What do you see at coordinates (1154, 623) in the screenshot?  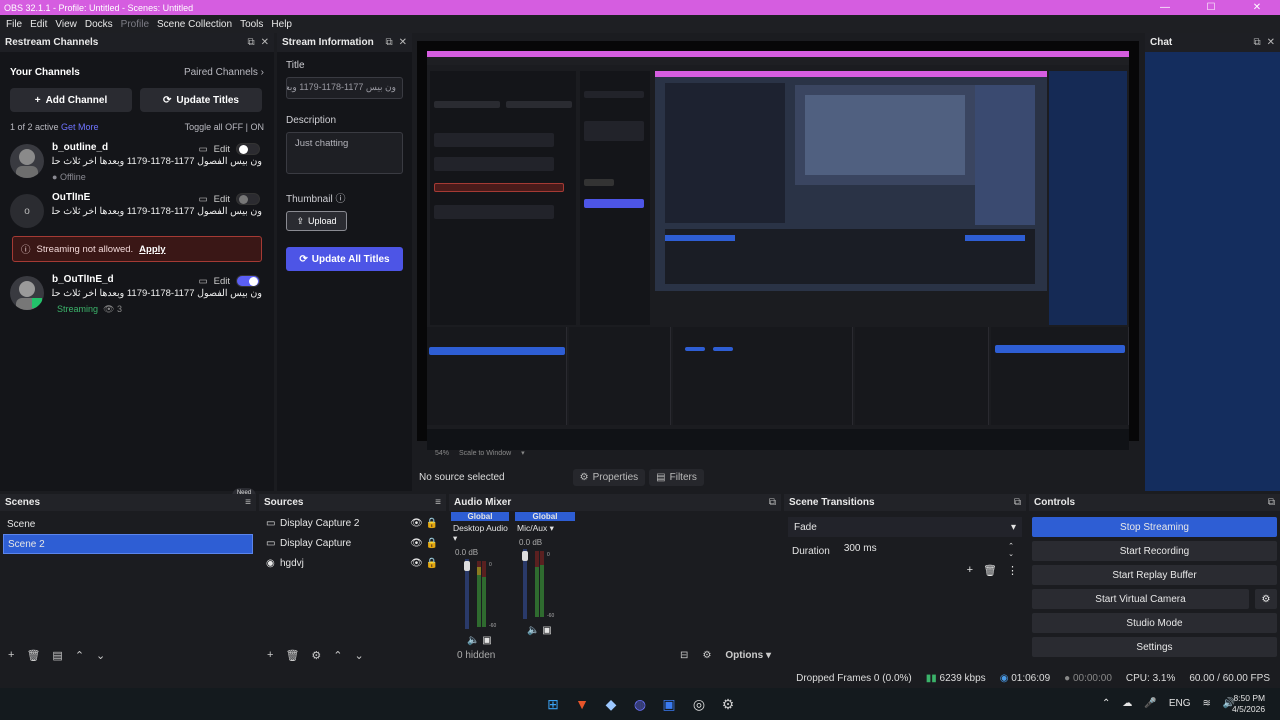 I see `studio-mode-button: Studio Mode` at bounding box center [1154, 623].